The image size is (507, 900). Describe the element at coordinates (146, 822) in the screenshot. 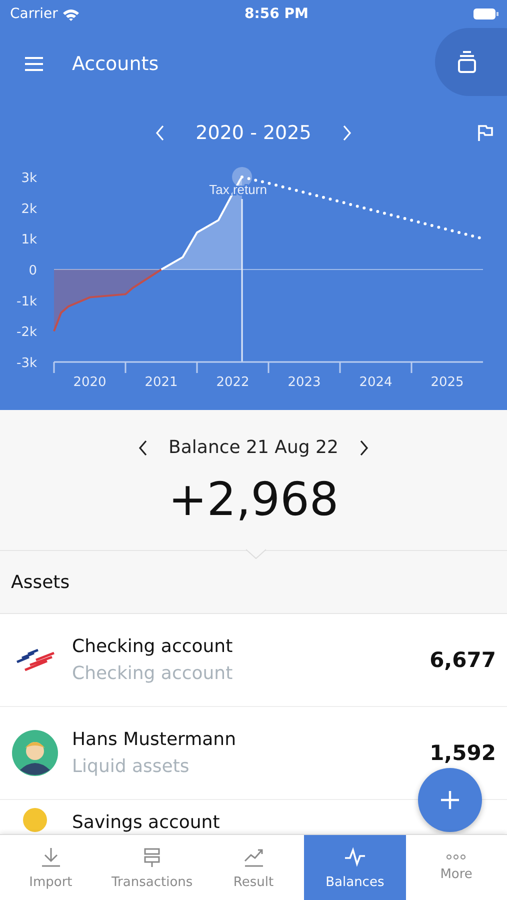

I see `account-name: Savings account` at that location.